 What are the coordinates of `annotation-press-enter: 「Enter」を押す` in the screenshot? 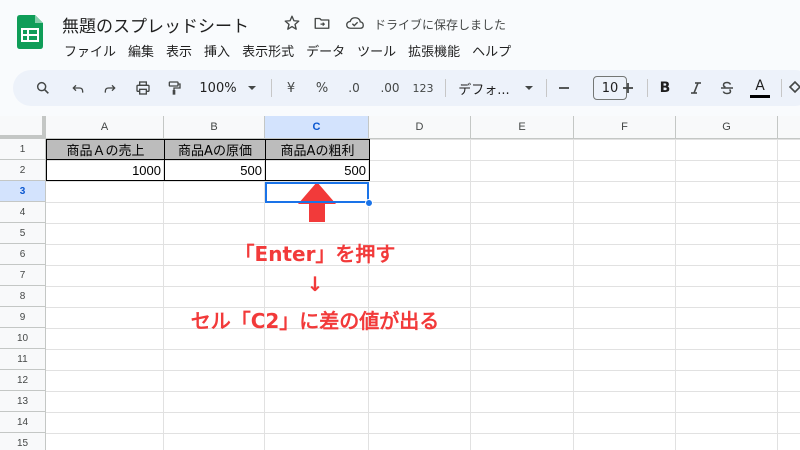 It's located at (315, 254).